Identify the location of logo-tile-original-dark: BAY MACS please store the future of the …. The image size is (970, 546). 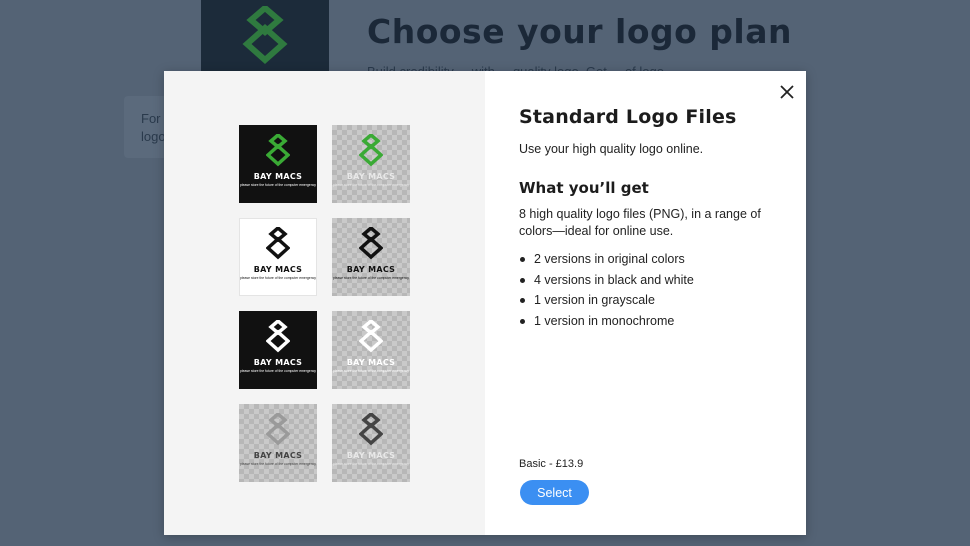
(278, 164).